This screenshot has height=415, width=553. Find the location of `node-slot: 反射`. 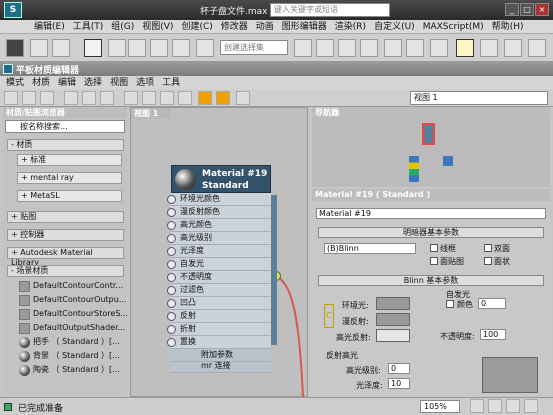

node-slot: 反射 is located at coordinates (219, 316).